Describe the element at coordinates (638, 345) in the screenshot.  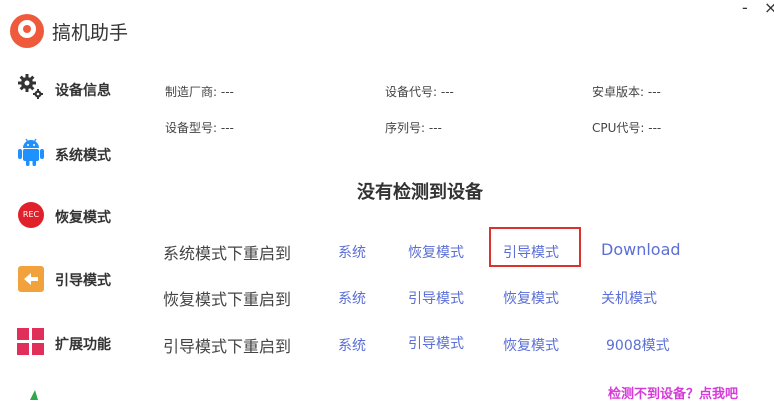
I see `reboot-9008-link: 9008模式` at that location.